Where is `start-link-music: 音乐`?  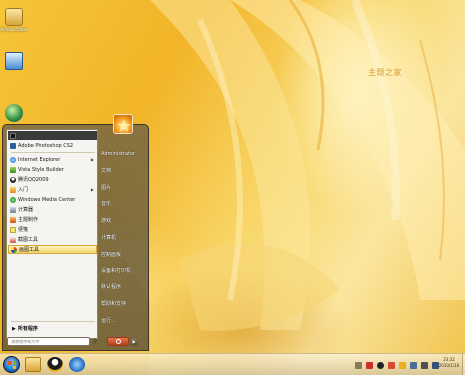 start-link-music: 音乐 is located at coordinates (106, 203).